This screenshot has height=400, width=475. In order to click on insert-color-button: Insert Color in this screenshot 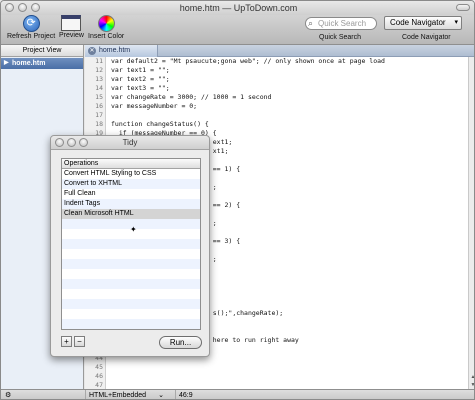, I will do `click(106, 27)`.